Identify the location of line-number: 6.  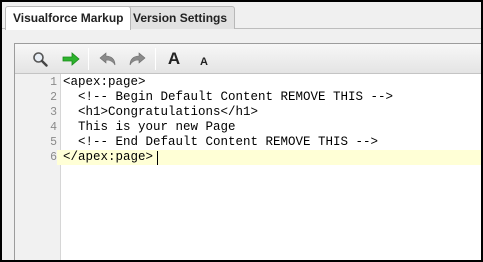
(36, 157).